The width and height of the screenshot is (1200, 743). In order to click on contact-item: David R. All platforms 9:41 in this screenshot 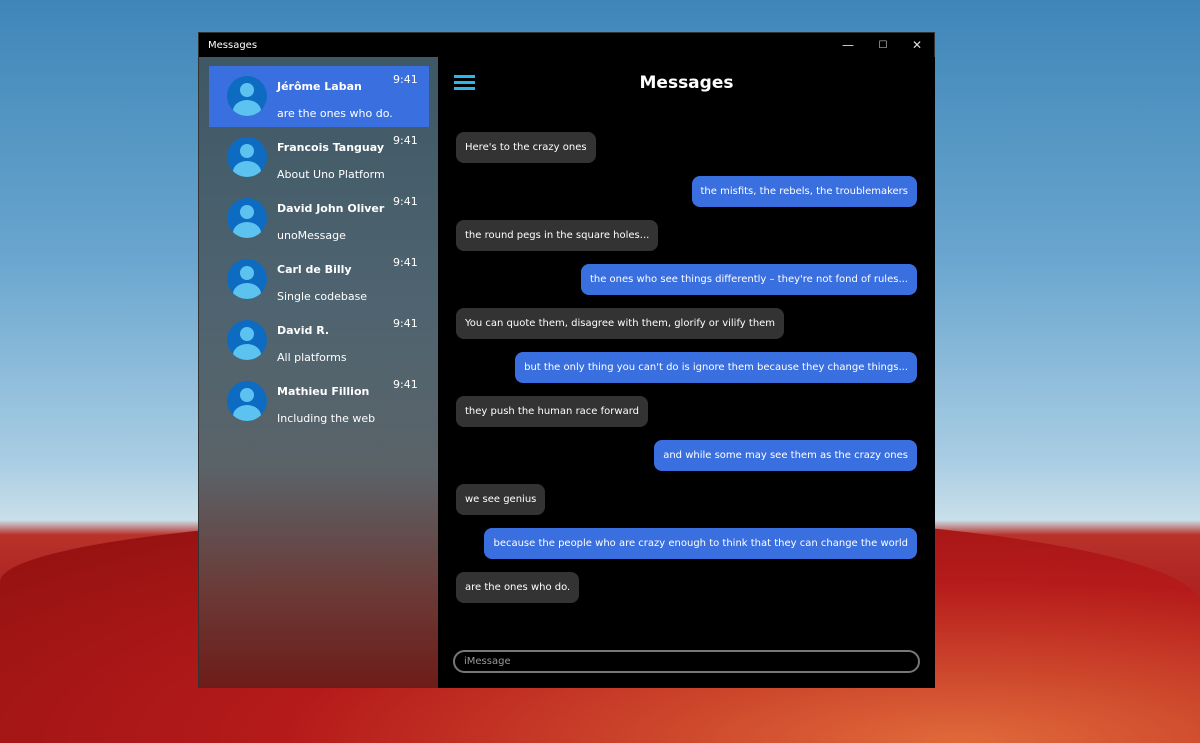, I will do `click(319, 340)`.